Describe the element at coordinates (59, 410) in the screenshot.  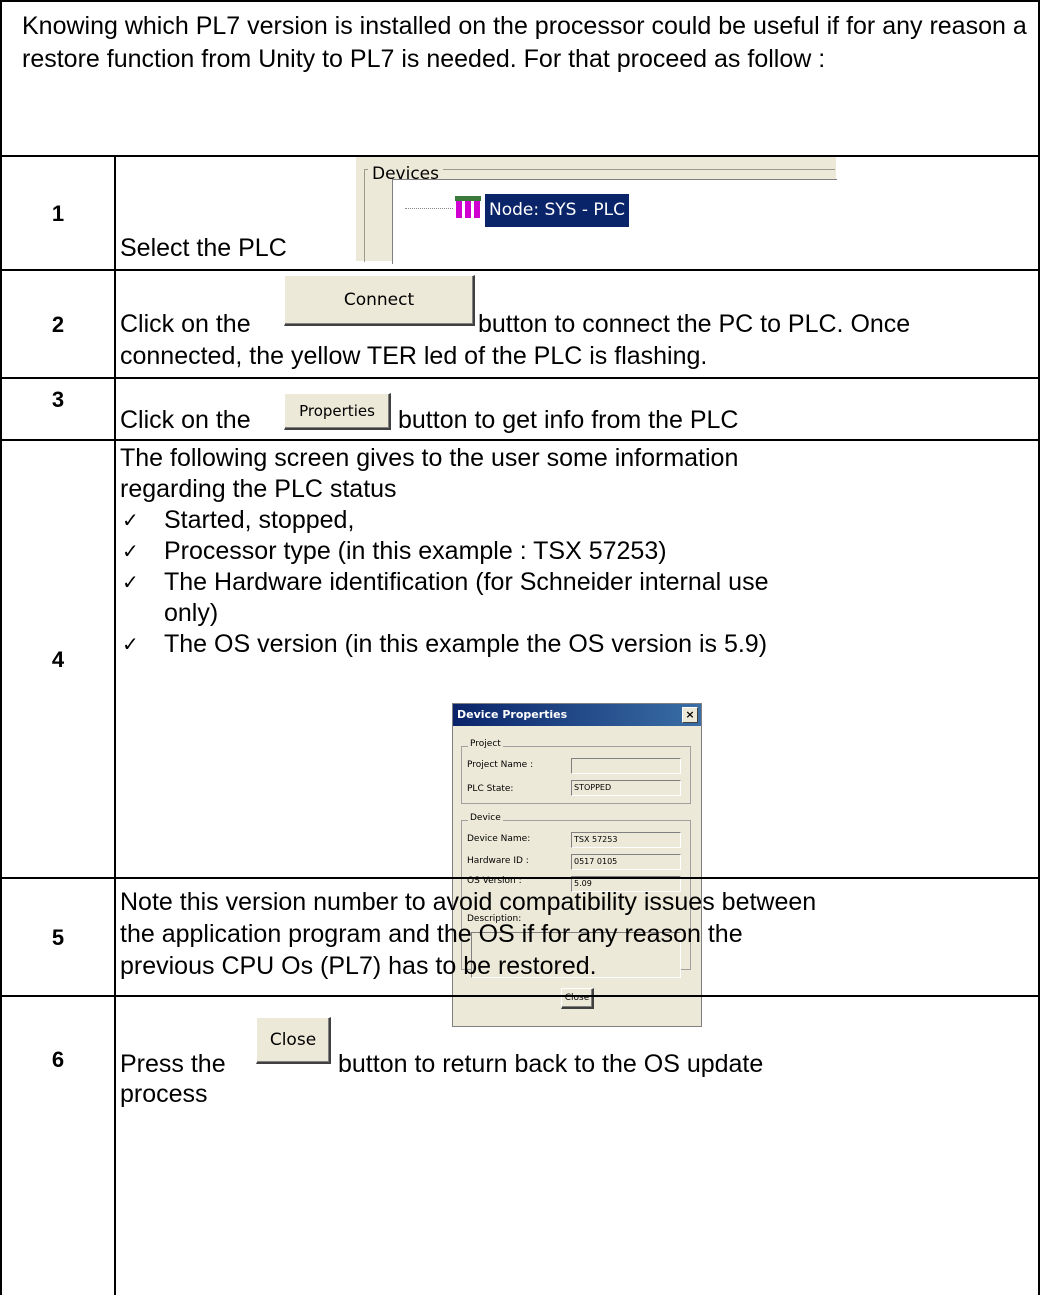
I see `step-number: 3` at that location.